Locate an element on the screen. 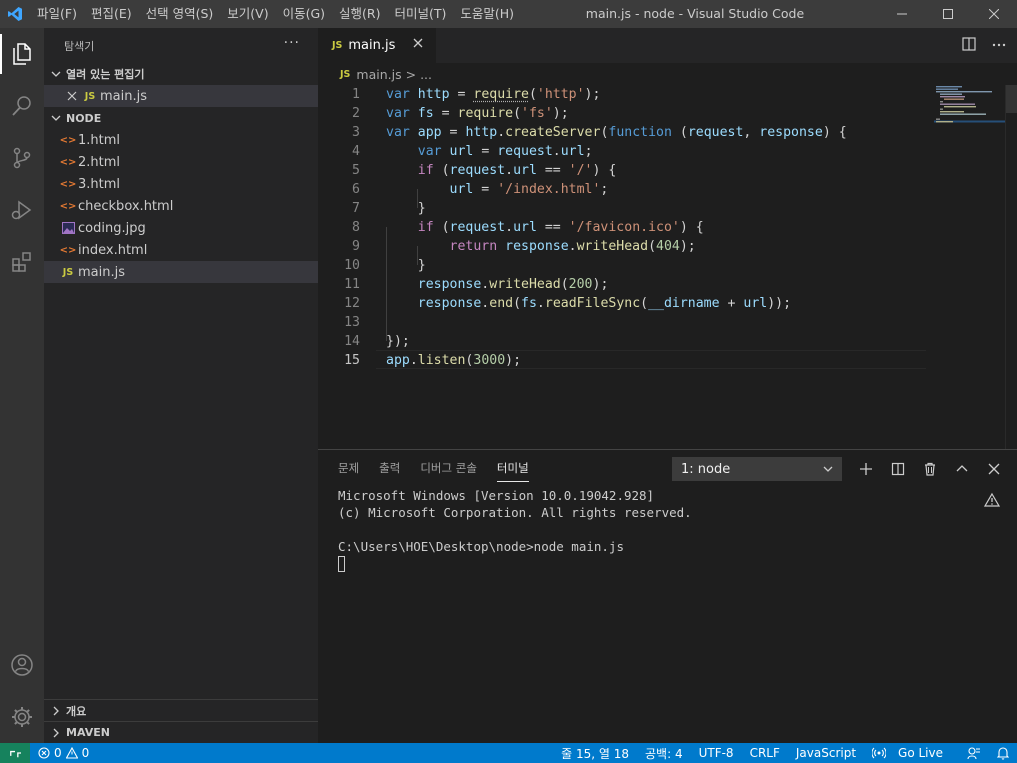 The width and height of the screenshot is (1017, 763). menu-go: 이동(G) is located at coordinates (304, 14).